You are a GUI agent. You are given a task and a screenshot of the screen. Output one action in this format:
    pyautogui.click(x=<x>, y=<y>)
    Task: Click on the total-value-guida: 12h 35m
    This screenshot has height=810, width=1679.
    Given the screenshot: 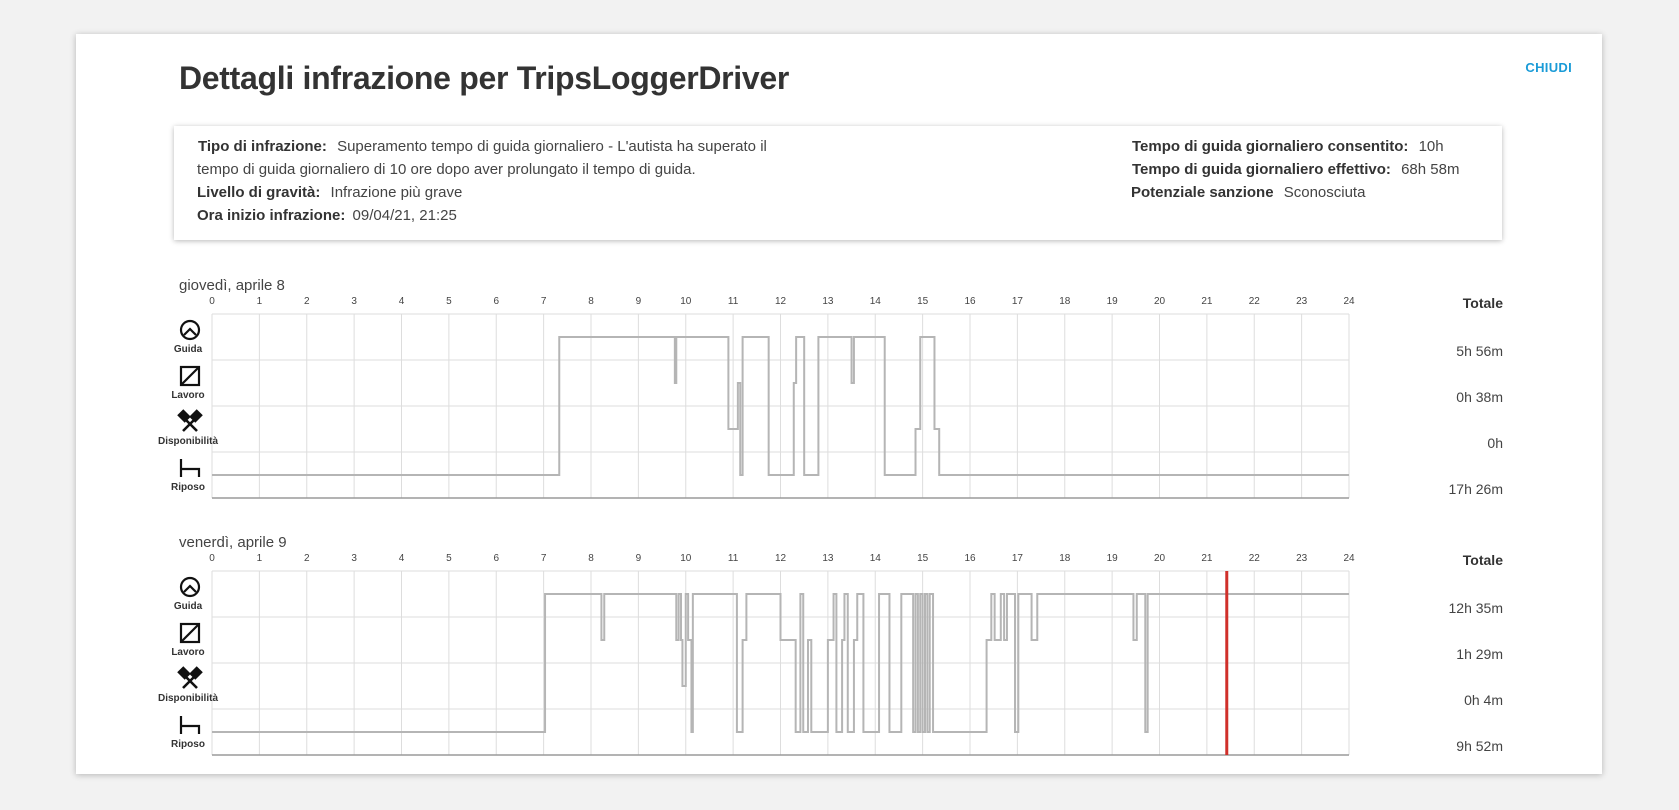 What is the action you would take?
    pyautogui.click(x=1476, y=608)
    